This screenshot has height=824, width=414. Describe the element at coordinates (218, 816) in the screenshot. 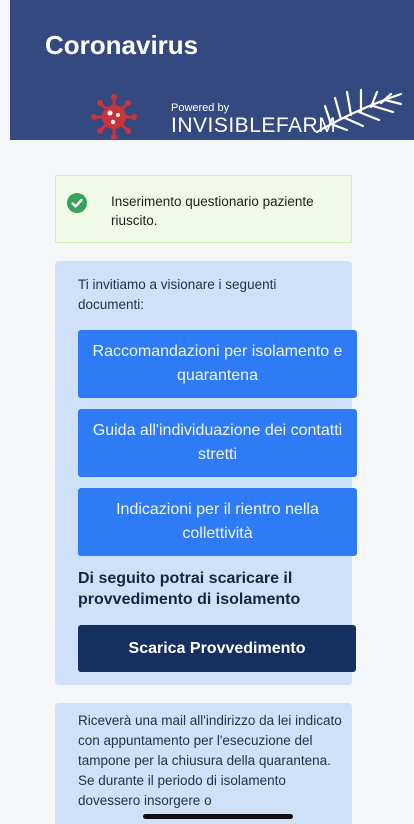

I see `redaction-mark` at that location.